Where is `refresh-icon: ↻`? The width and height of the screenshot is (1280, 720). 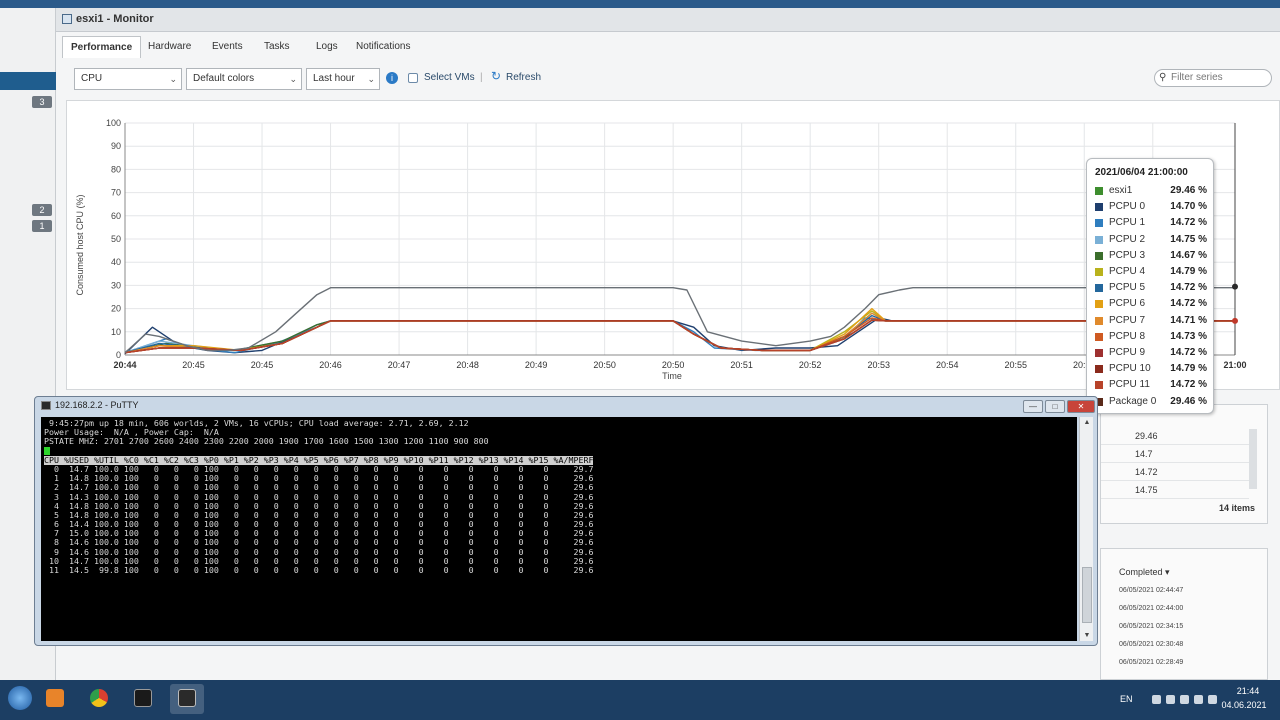 refresh-icon: ↻ is located at coordinates (496, 76).